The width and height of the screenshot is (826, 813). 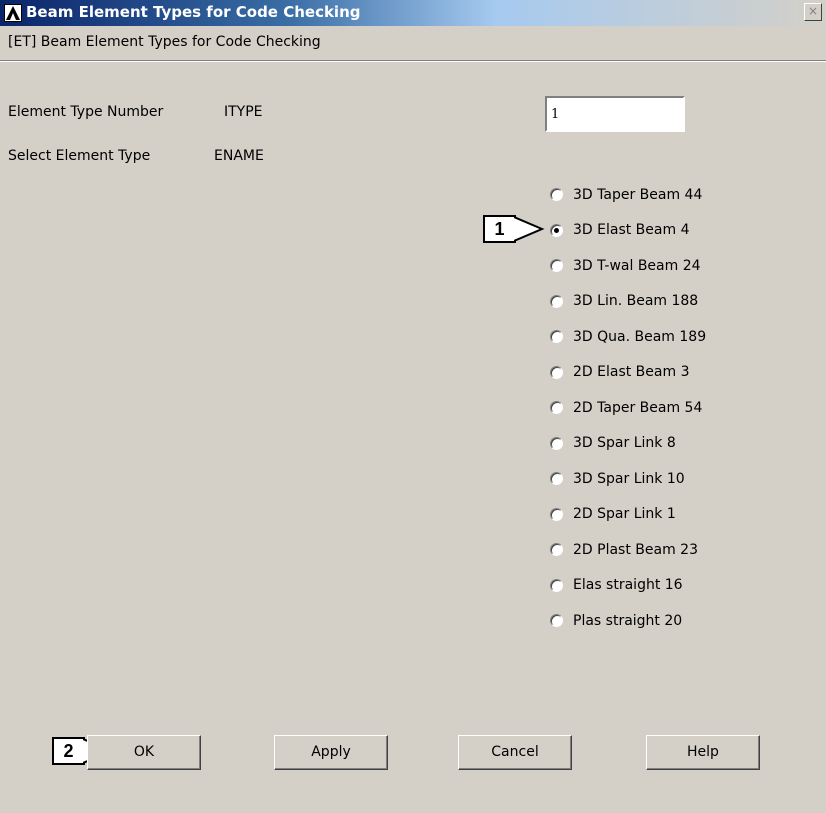 What do you see at coordinates (631, 230) in the screenshot?
I see `element-type-label: 3D Elast Beam 4` at bounding box center [631, 230].